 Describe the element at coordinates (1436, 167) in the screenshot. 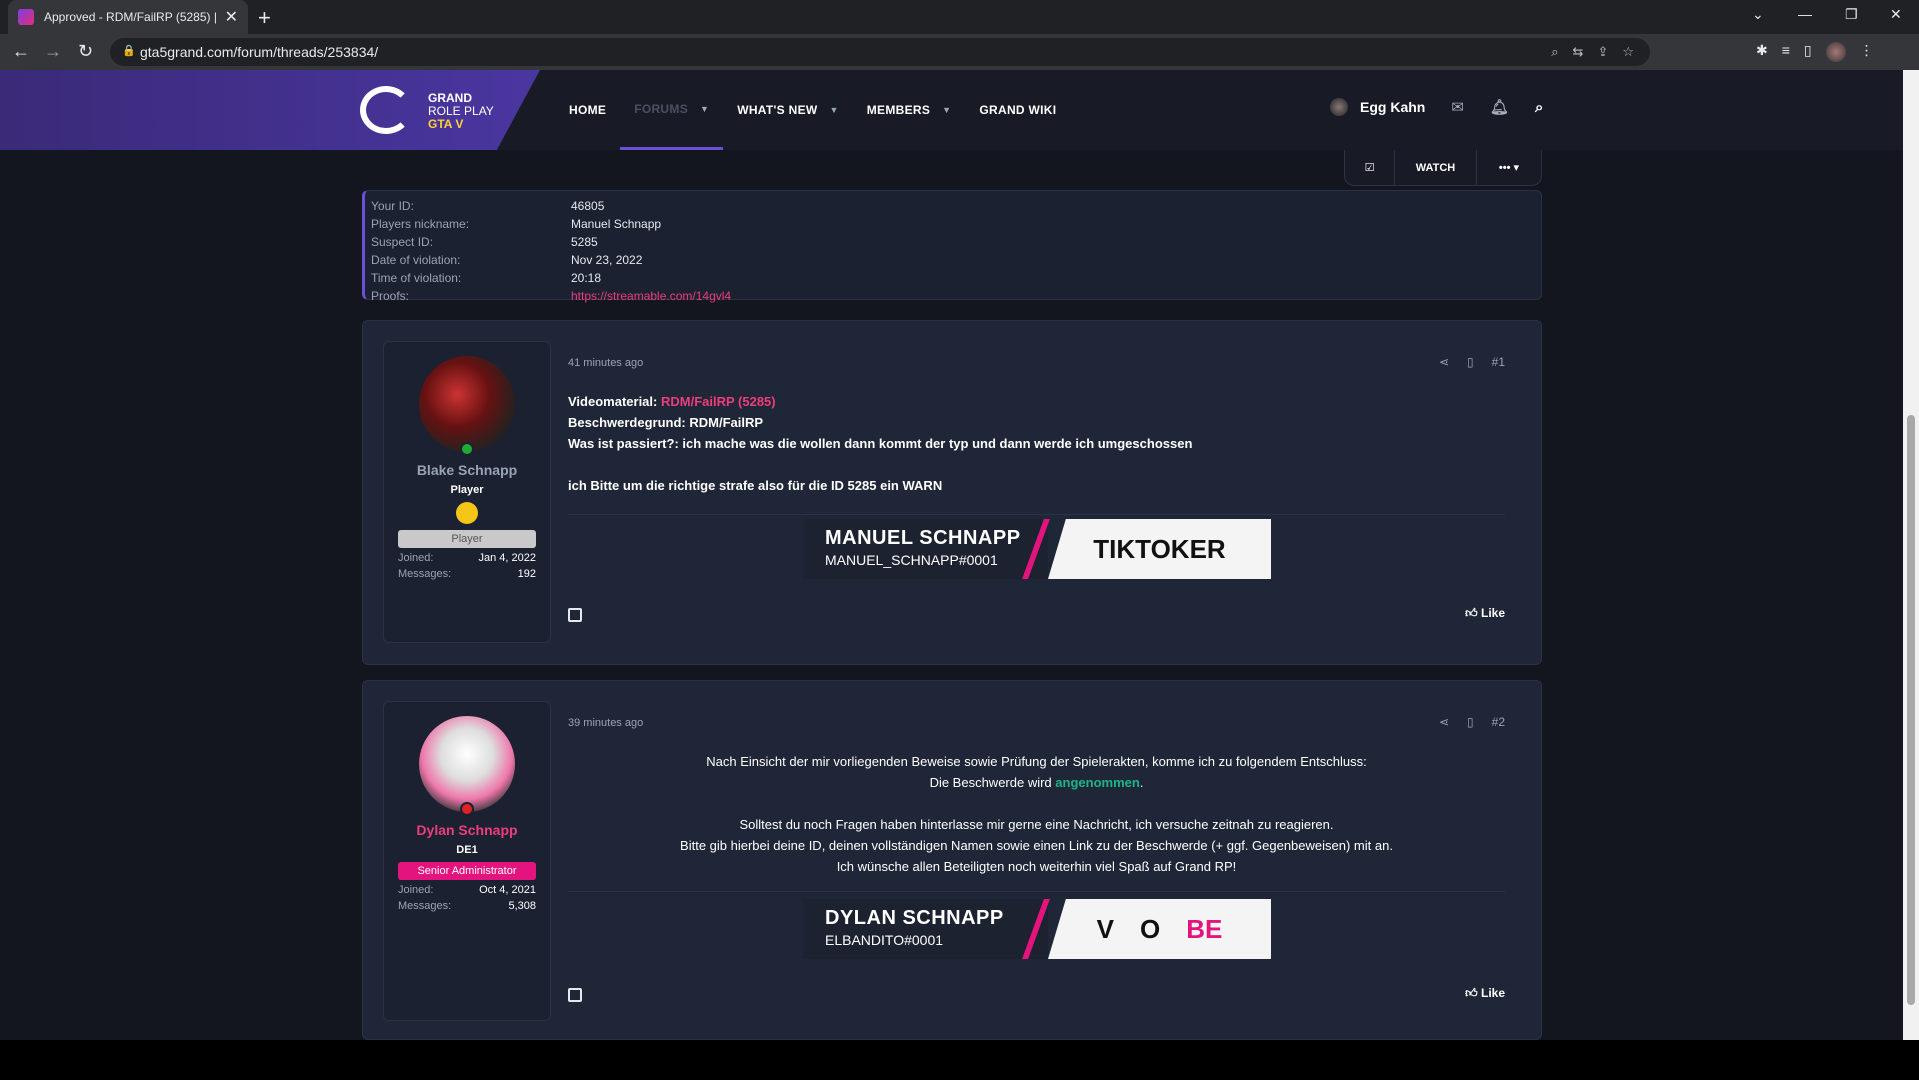

I see `watch-button: WATCH` at that location.